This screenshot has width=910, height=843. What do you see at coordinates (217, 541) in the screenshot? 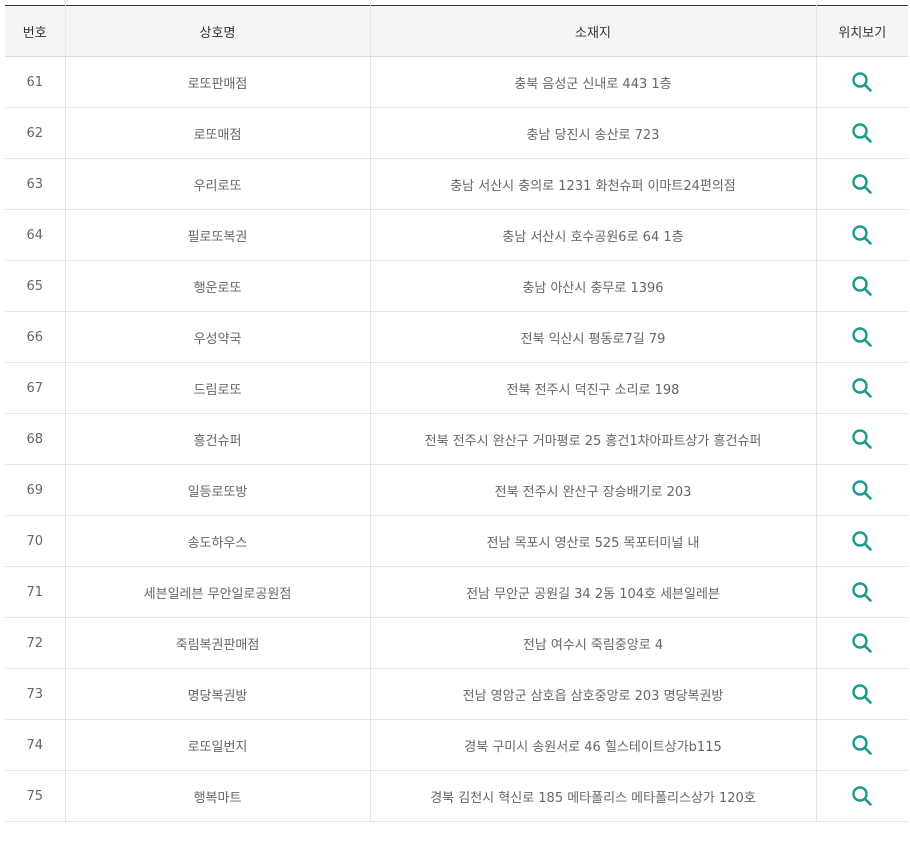
I see `row-store-name: 송도하우스` at bounding box center [217, 541].